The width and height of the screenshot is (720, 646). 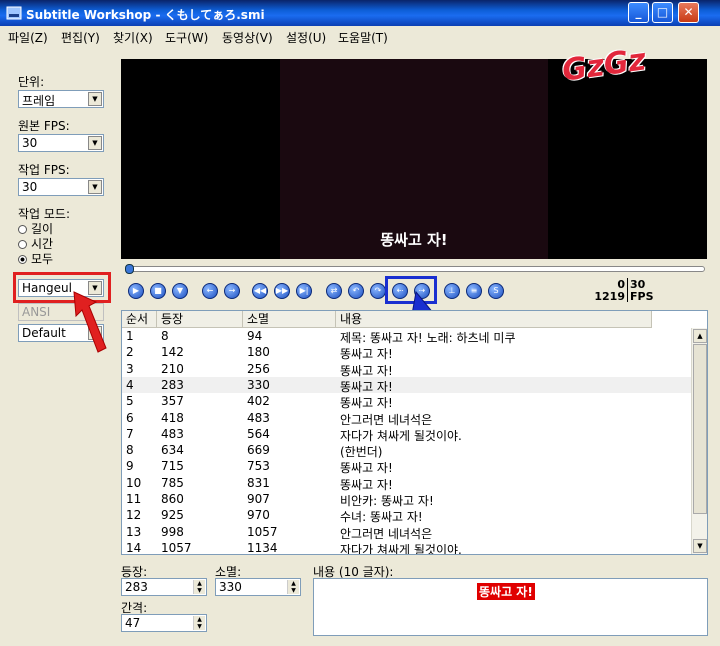 I want to click on play-icon: ▶, so click(x=136, y=291).